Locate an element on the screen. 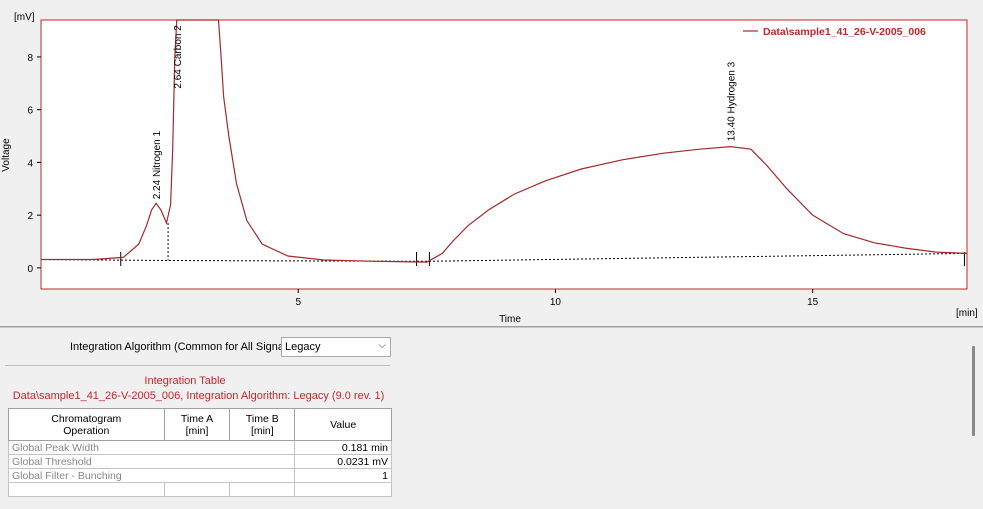 This screenshot has height=509, width=983. value-cell: 0.0231 mV is located at coordinates (343, 461).